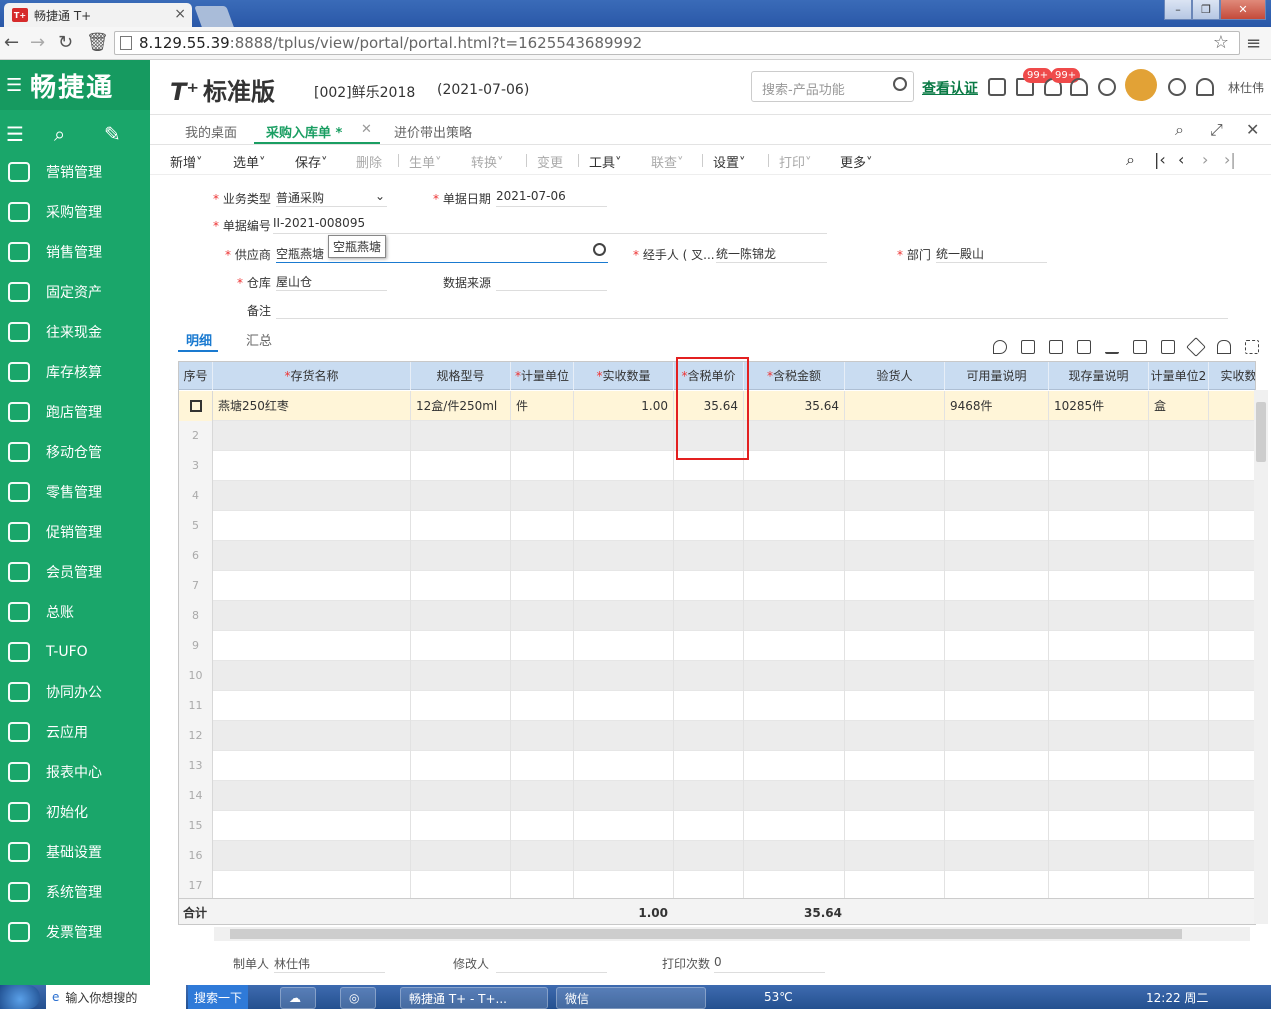  I want to click on bell-icon, so click(1079, 87).